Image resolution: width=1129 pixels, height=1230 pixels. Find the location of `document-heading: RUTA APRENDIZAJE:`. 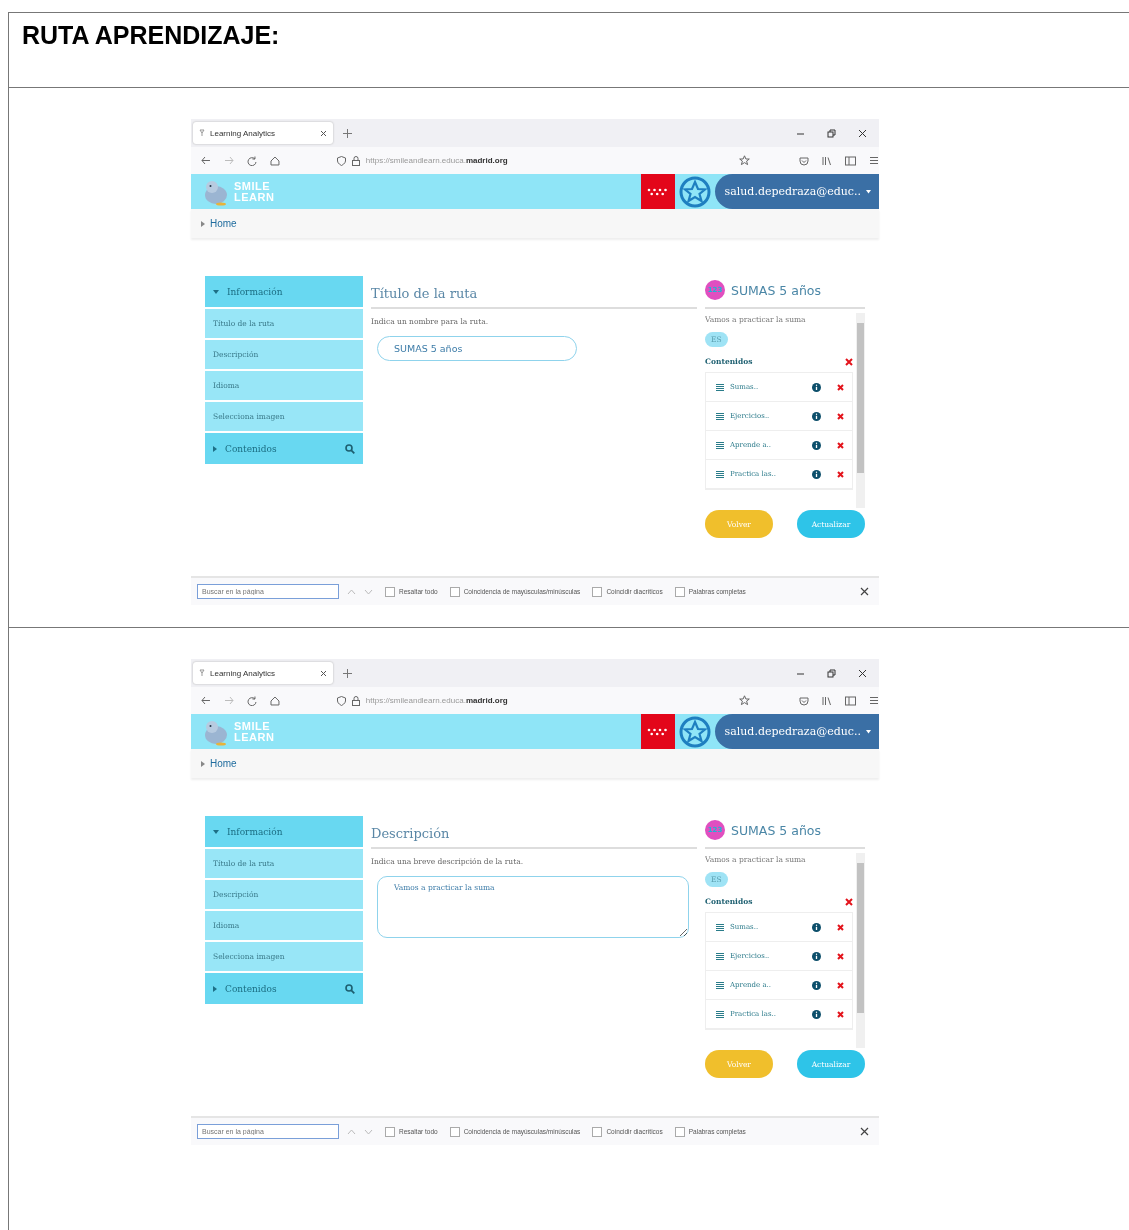

document-heading: RUTA APRENDIZAJE: is located at coordinates (151, 35).